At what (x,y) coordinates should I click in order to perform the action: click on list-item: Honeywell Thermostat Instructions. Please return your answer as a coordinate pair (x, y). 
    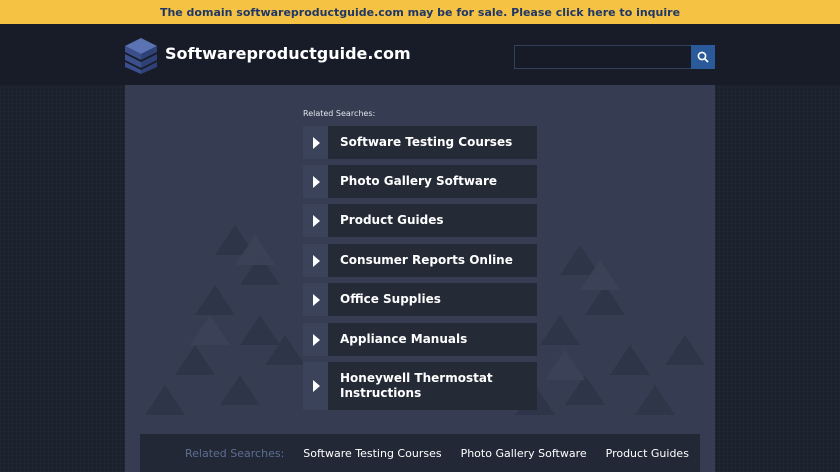
    Looking at the image, I should click on (420, 386).